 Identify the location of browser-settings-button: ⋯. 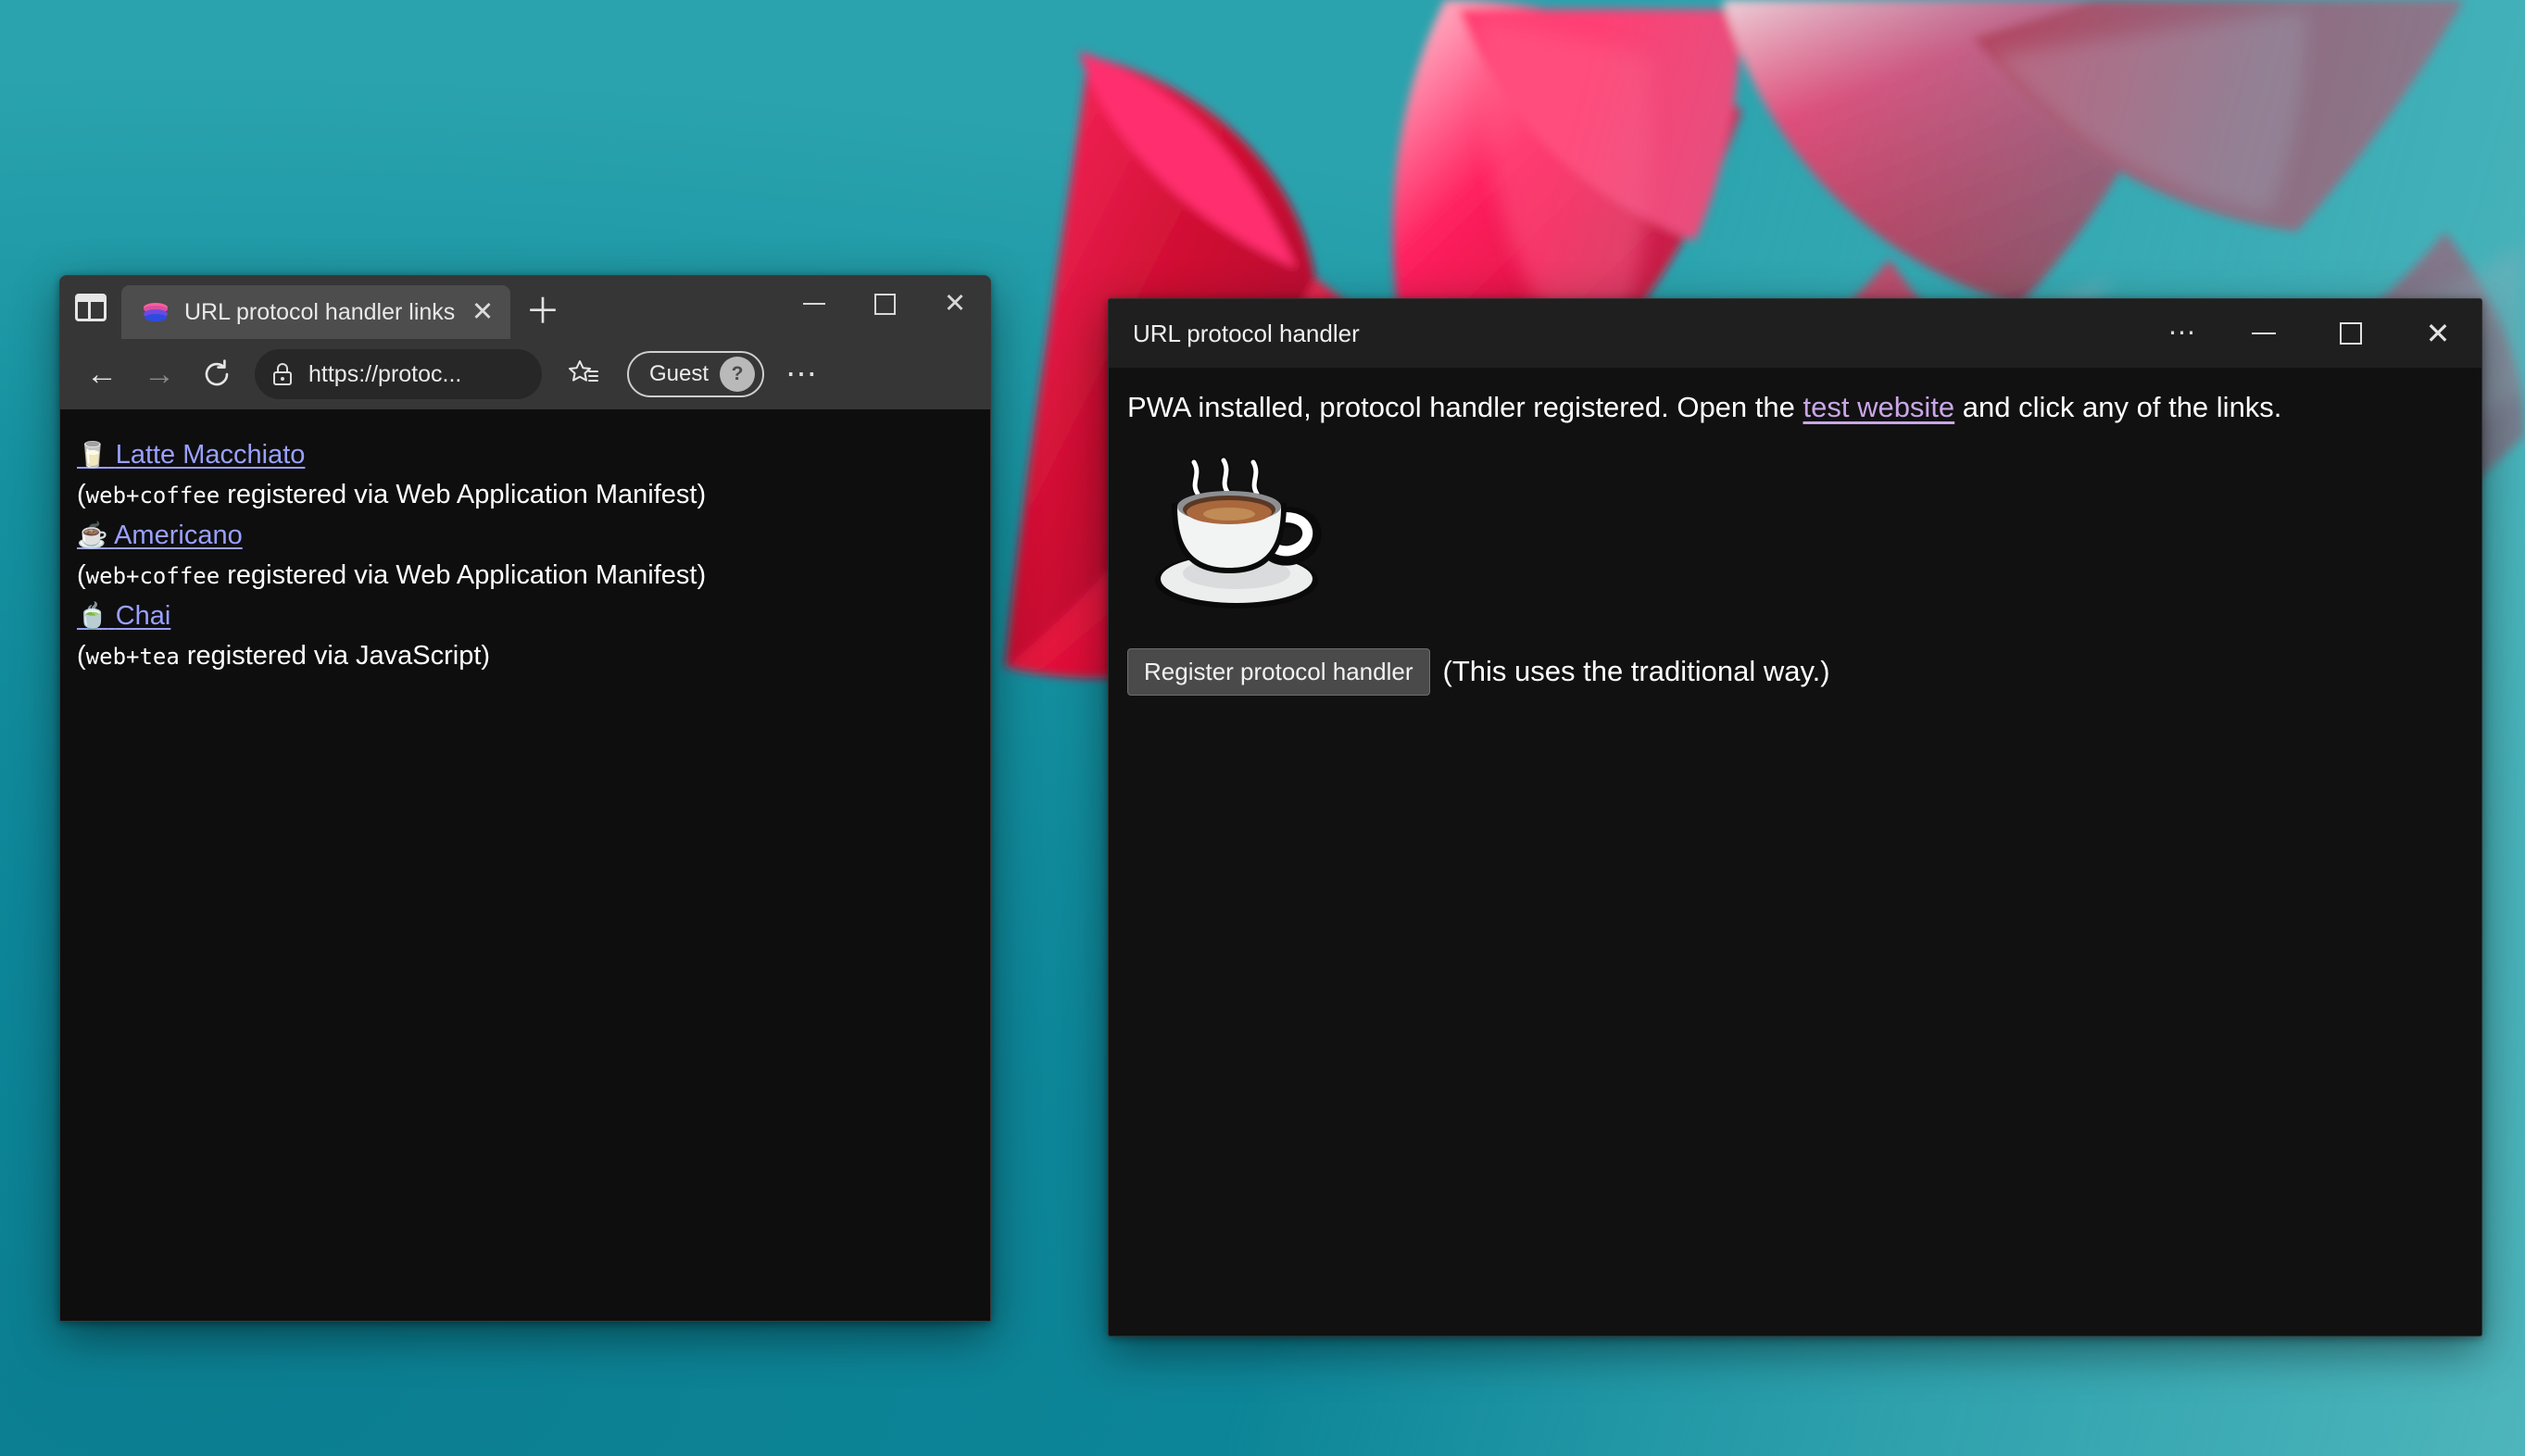
(802, 374).